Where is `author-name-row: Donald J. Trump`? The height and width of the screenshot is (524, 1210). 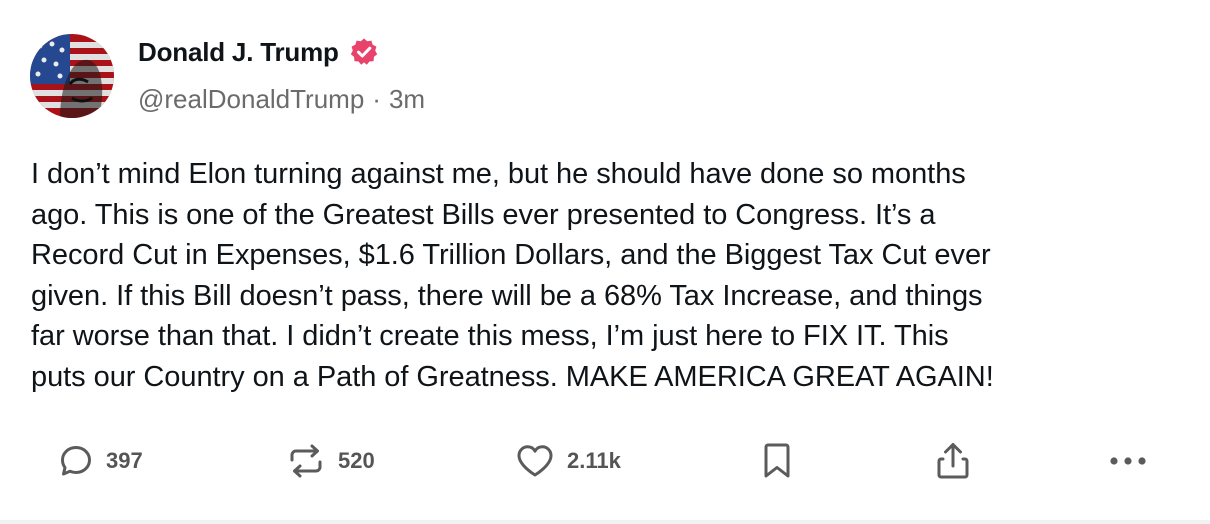 author-name-row: Donald J. Trump is located at coordinates (258, 52).